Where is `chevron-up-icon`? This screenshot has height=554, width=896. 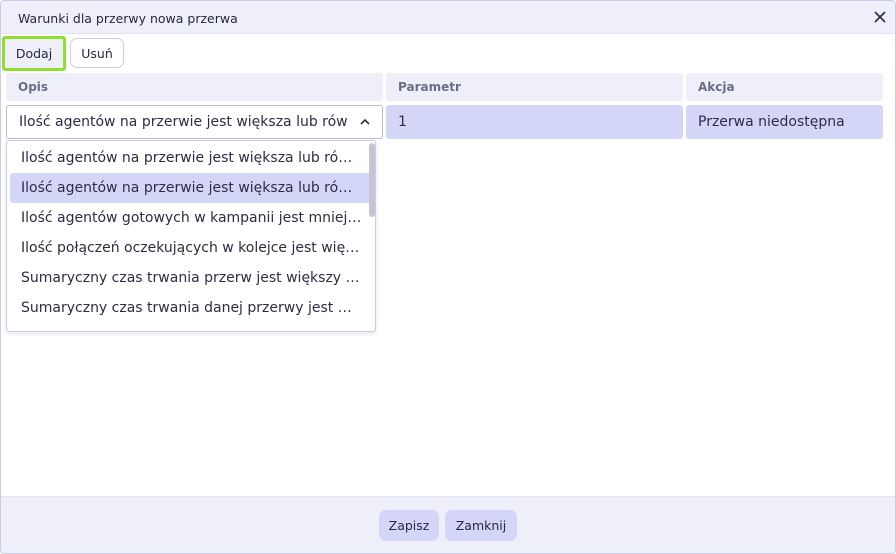 chevron-up-icon is located at coordinates (365, 122).